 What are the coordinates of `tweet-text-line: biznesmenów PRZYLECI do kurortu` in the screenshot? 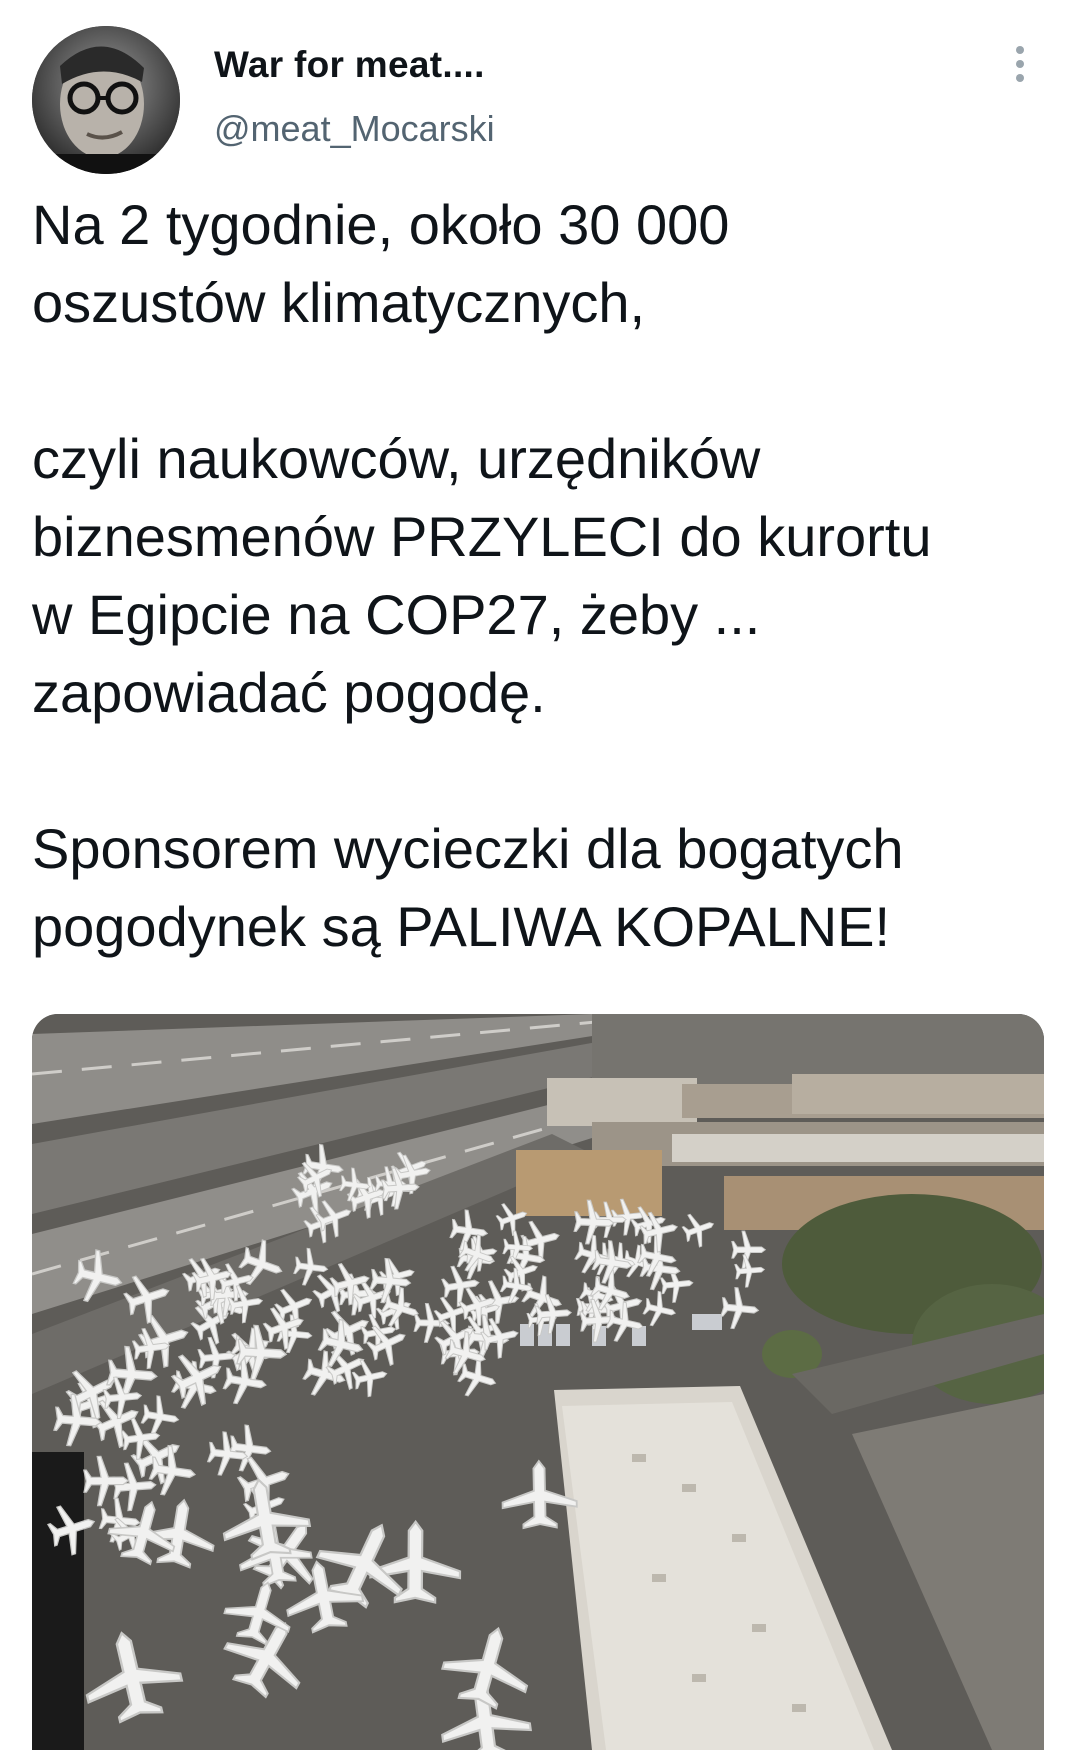 It's located at (482, 536).